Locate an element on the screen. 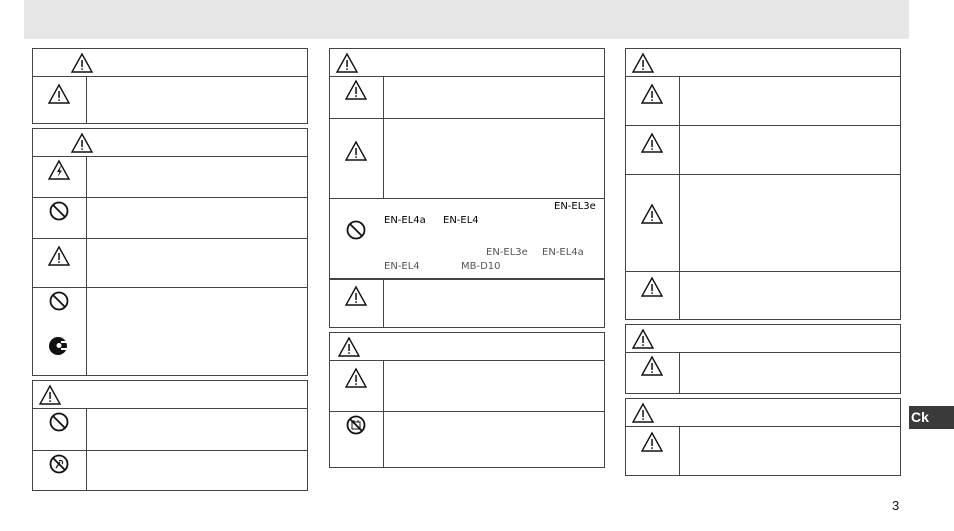 The width and height of the screenshot is (954, 531). do-not-disassemble-icon is located at coordinates (59, 464).